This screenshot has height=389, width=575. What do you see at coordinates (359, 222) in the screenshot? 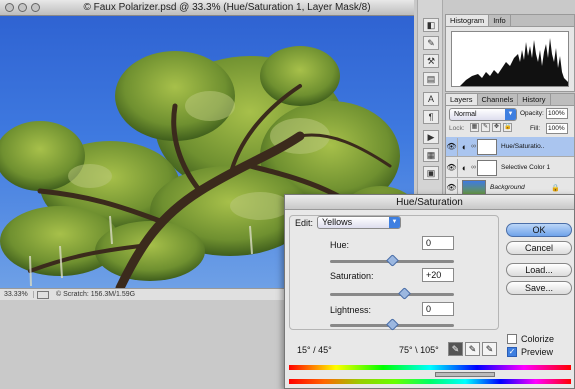
I see `edit-channel-select: Yellows ▼` at bounding box center [359, 222].